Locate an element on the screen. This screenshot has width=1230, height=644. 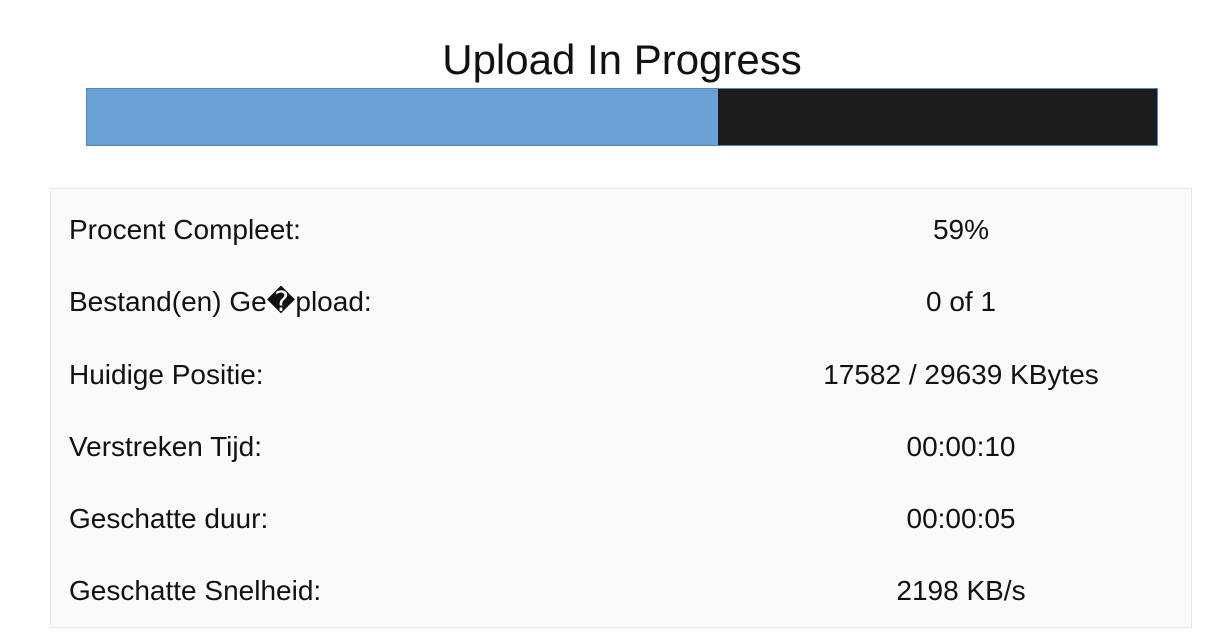
stat-value: 17582 / 29639 KBytes is located at coordinates (961, 374).